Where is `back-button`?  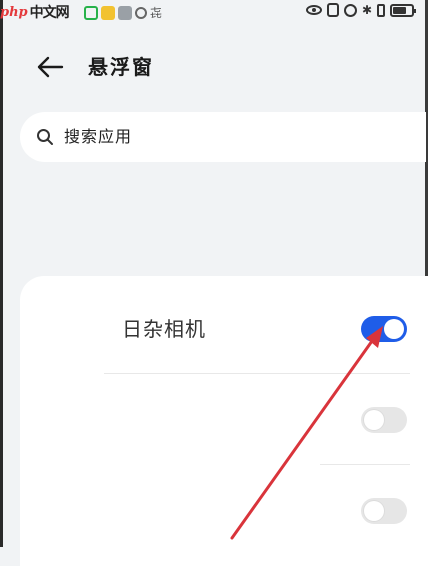 back-button is located at coordinates (50, 67).